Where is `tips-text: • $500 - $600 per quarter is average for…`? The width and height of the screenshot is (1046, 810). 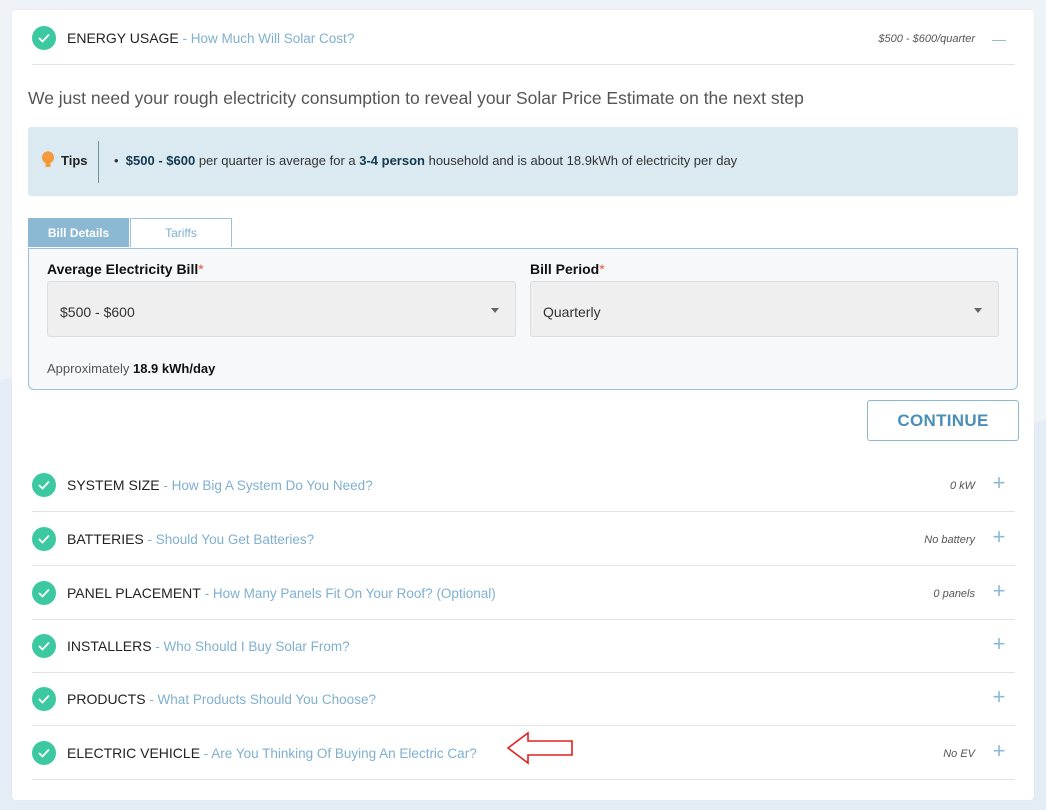 tips-text: • $500 - $600 per quarter is average for… is located at coordinates (426, 160).